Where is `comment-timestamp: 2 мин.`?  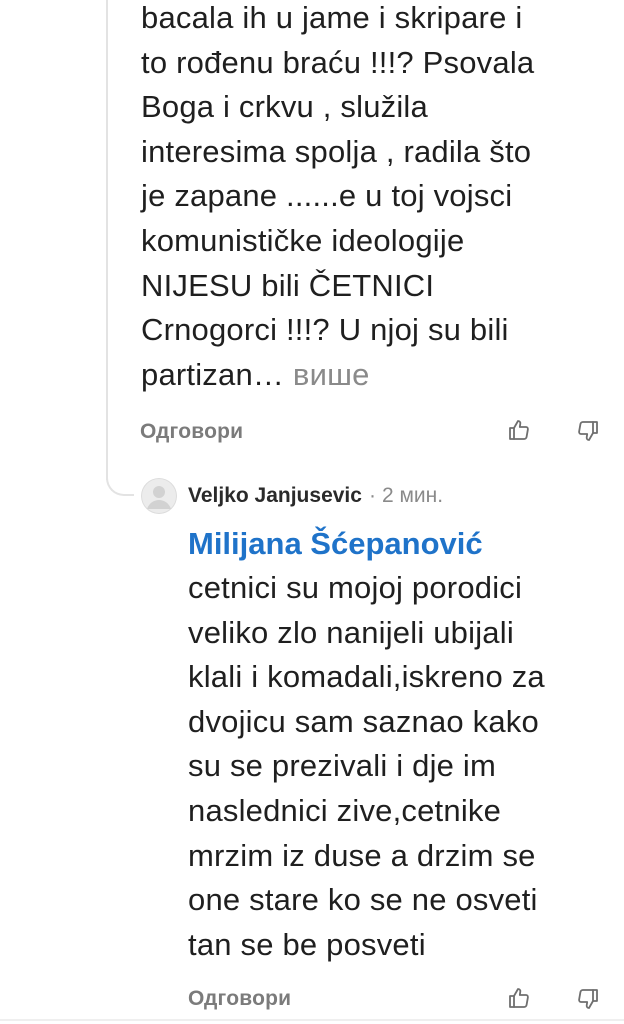 comment-timestamp: 2 мин. is located at coordinates (412, 495).